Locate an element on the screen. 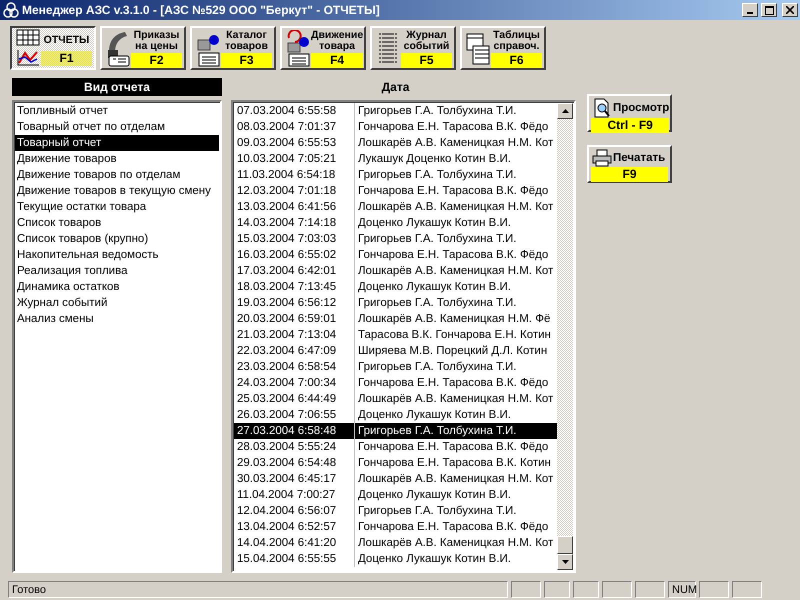 Image resolution: width=800 pixels, height=600 pixels. action-button: Печатать F9 is located at coordinates (629, 164).